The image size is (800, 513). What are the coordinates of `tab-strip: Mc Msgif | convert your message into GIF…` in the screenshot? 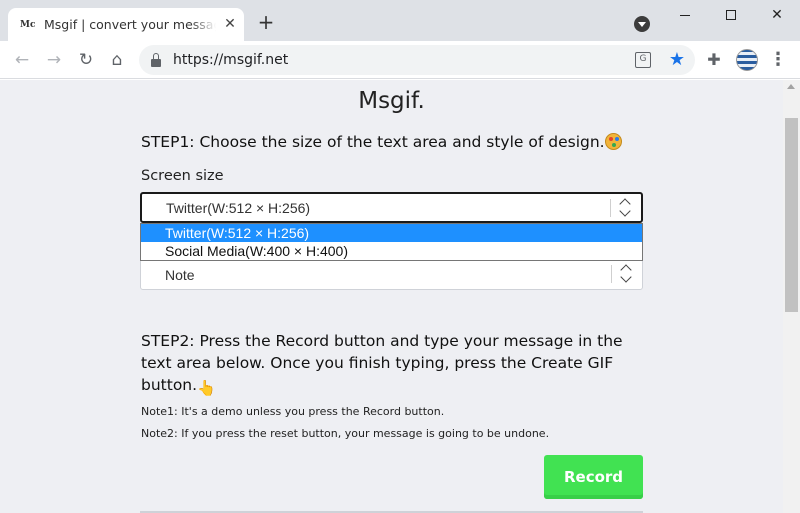 It's located at (400, 20).